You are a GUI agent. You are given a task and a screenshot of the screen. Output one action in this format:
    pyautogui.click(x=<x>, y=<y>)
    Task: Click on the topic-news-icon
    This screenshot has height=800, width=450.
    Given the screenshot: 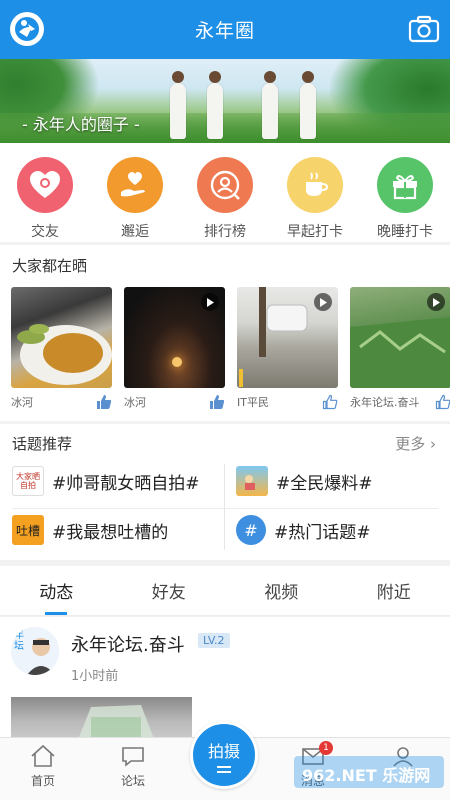 What is the action you would take?
    pyautogui.click(x=252, y=481)
    